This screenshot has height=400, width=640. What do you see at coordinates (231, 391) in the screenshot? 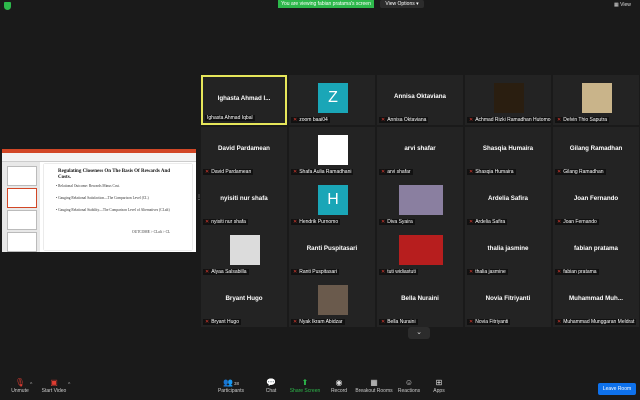
I see `participants-label: Participants` at bounding box center [231, 391].